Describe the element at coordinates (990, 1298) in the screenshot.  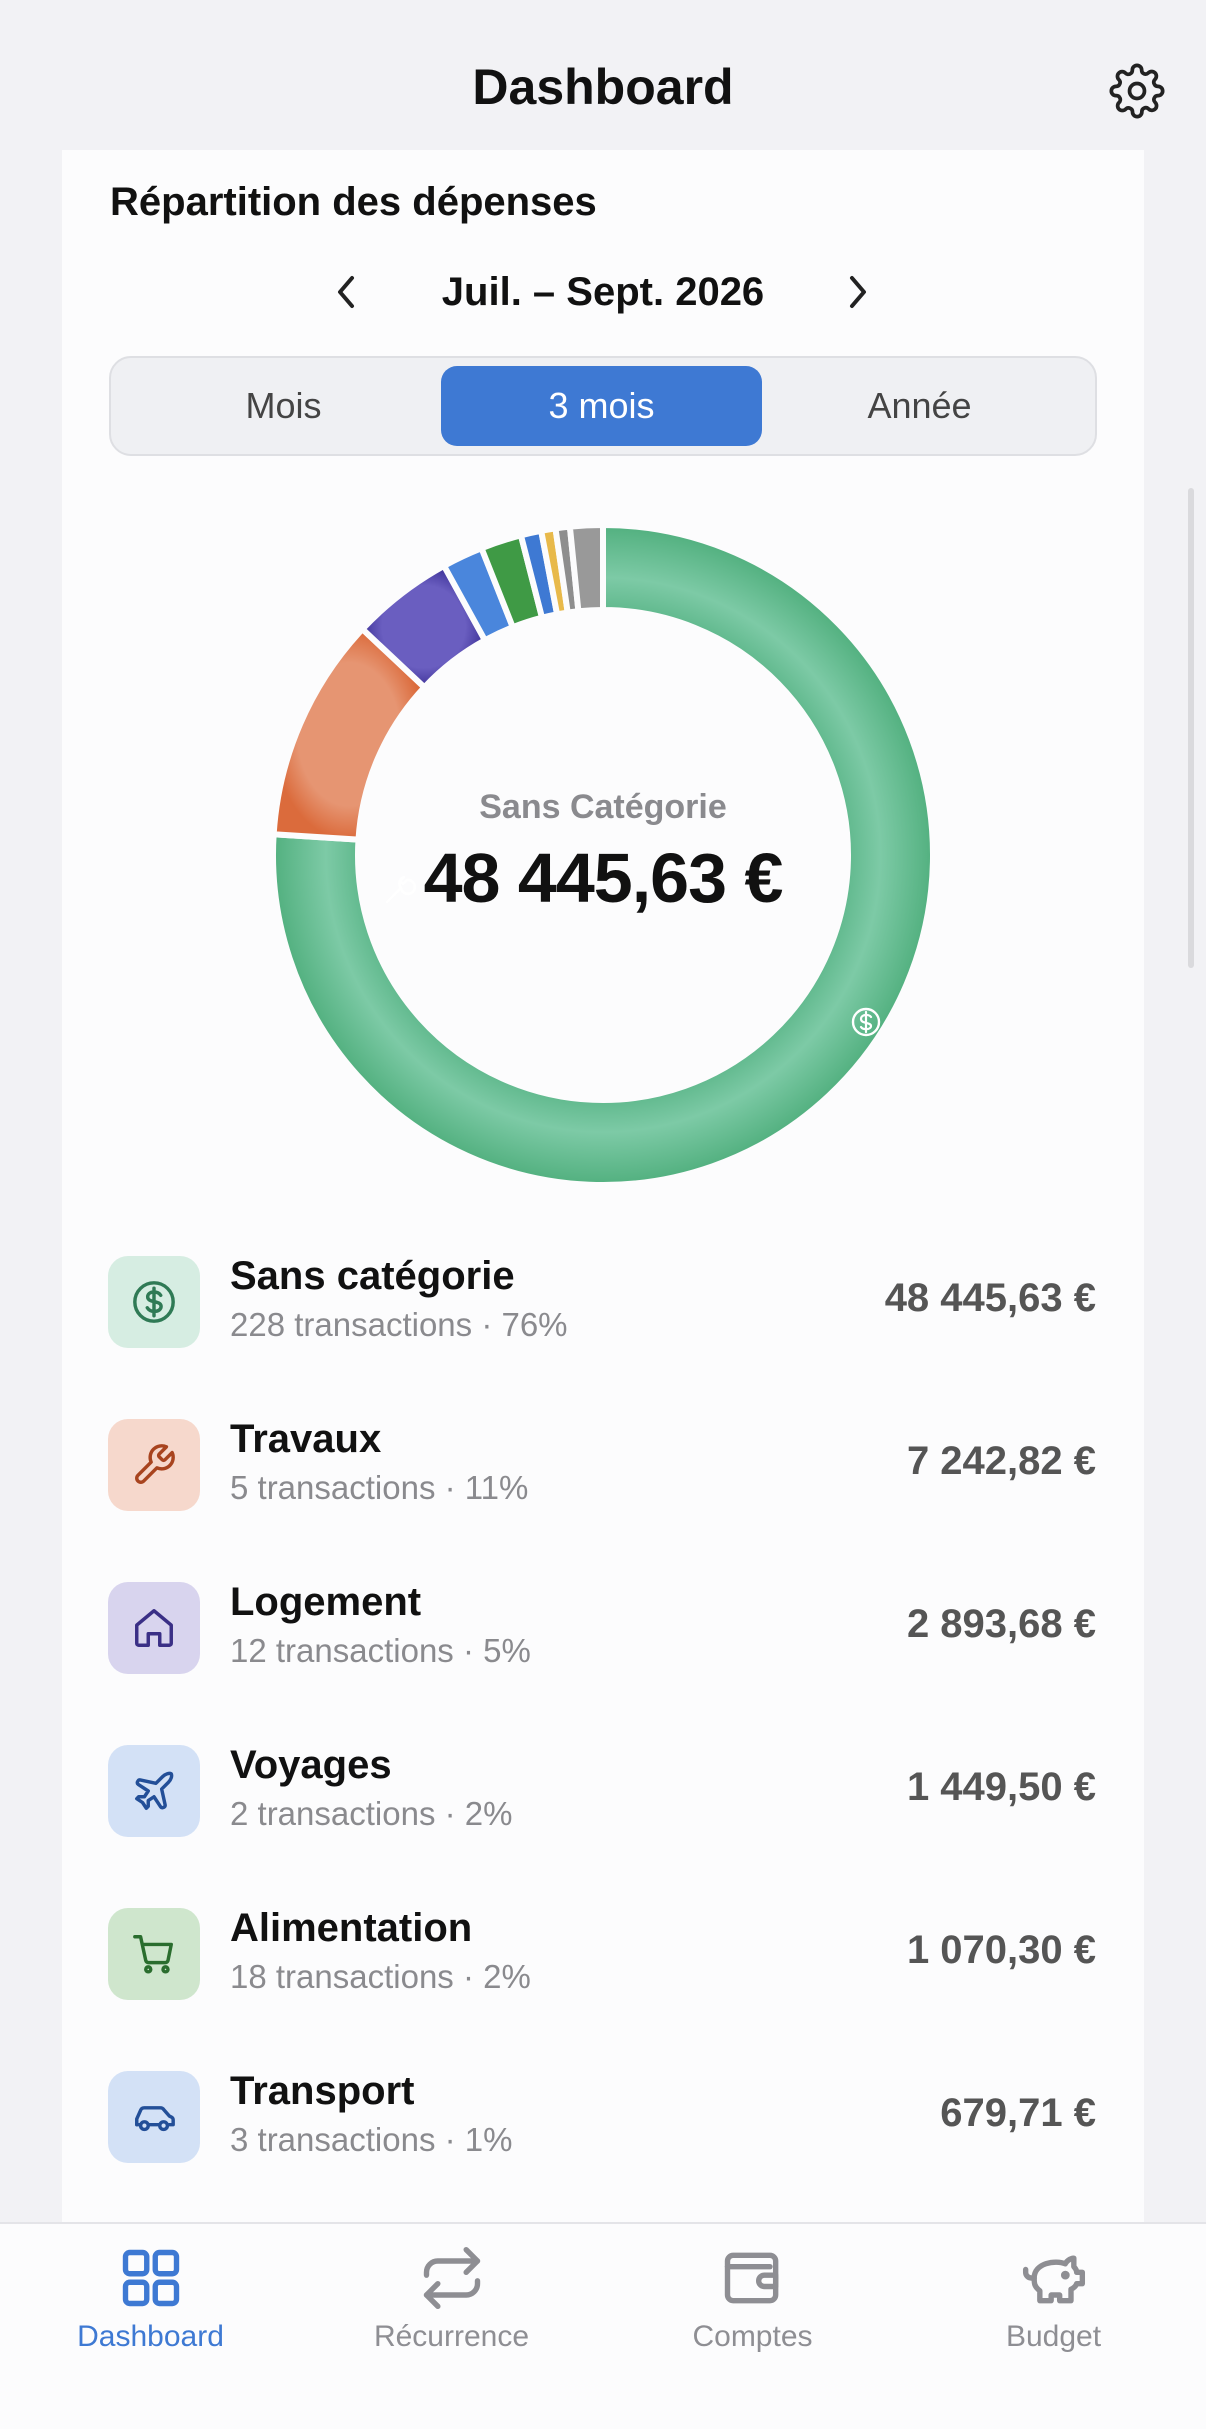
I see `category-amount: 48 445,63 €` at that location.